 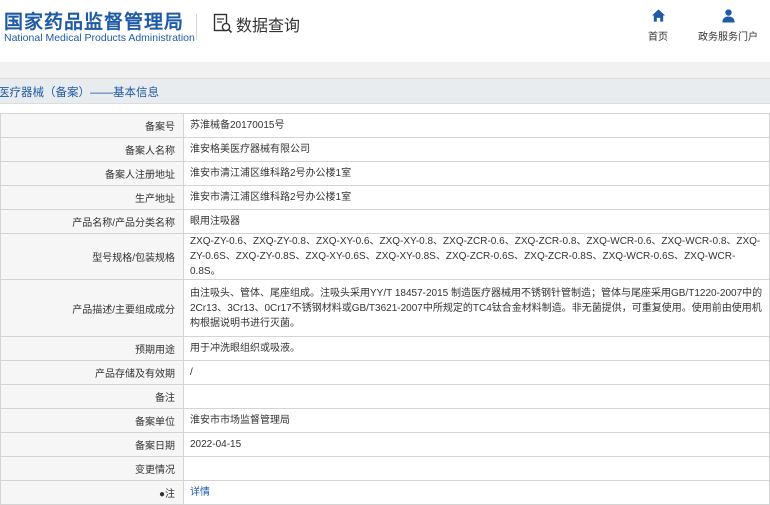 I want to click on row-label: 产品名称/产品分类名称, so click(x=92, y=221).